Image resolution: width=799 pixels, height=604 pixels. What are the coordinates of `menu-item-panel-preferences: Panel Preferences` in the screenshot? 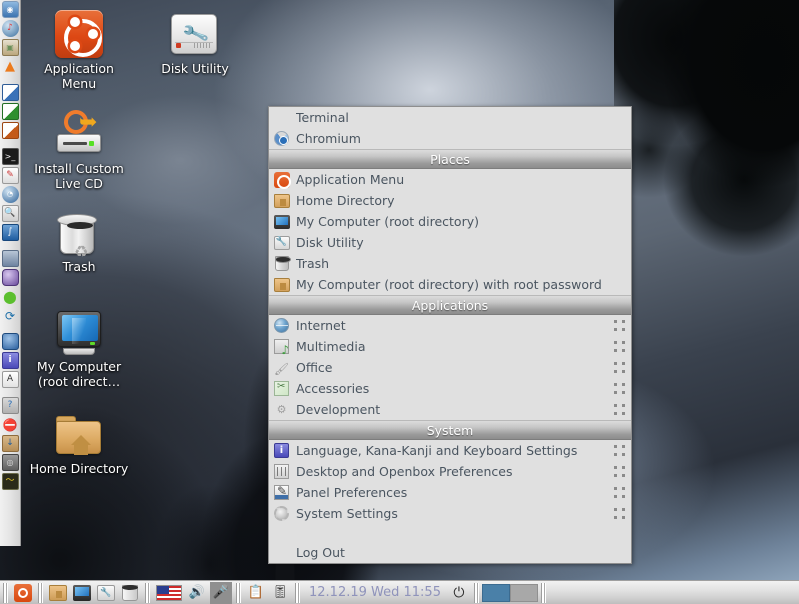 It's located at (450, 492).